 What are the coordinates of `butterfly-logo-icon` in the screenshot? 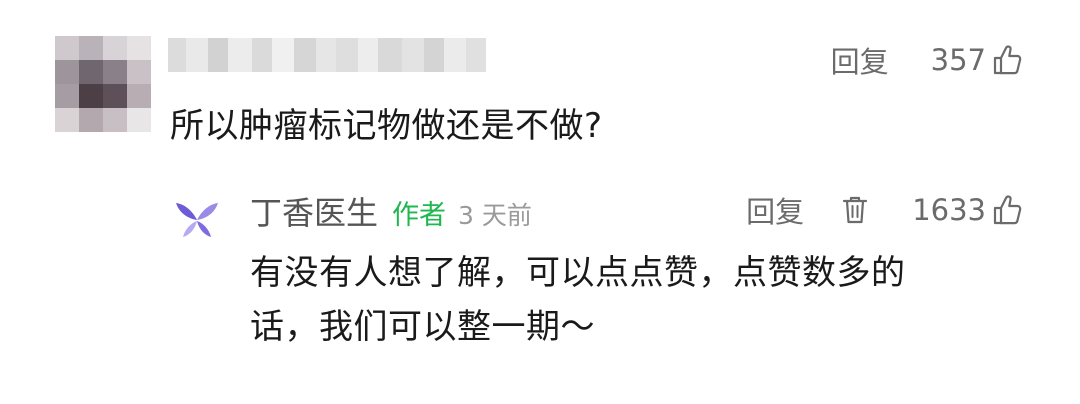 It's located at (197, 219).